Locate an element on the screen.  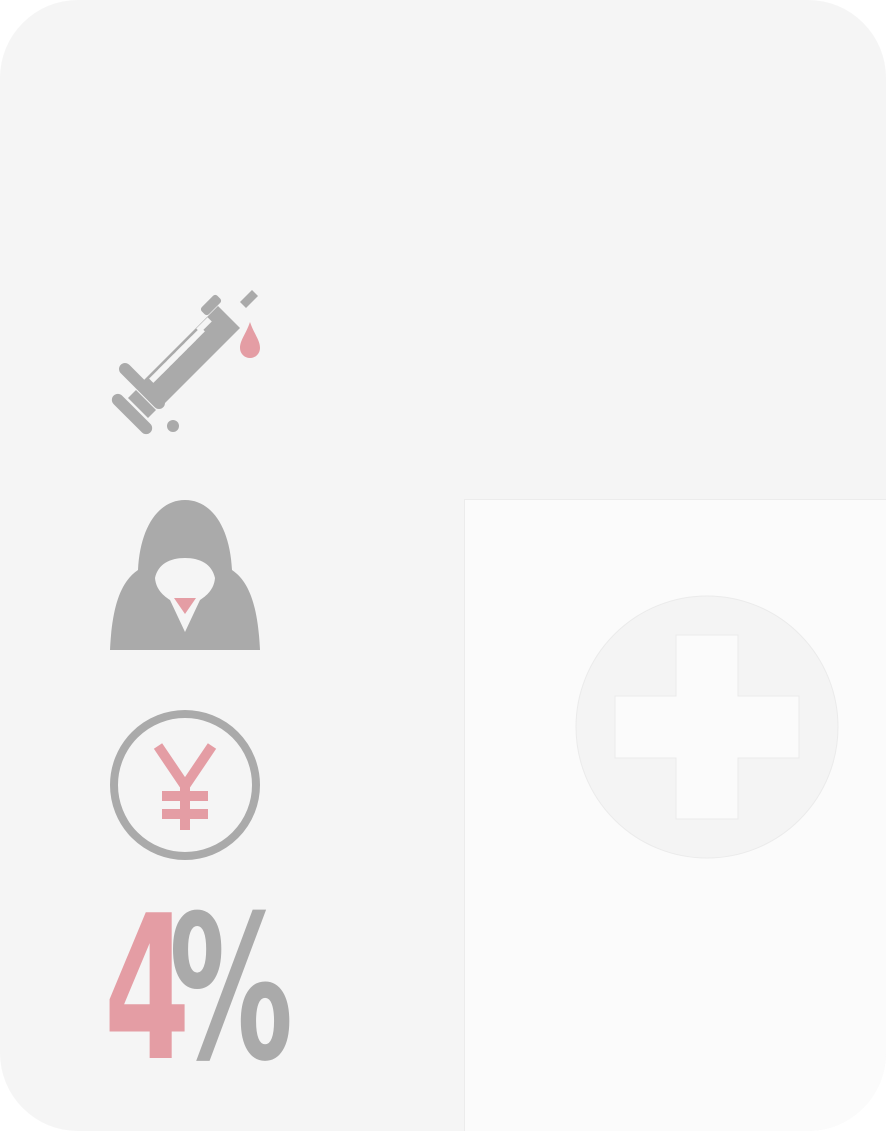
percentage-sign: % is located at coordinates (231, 989).